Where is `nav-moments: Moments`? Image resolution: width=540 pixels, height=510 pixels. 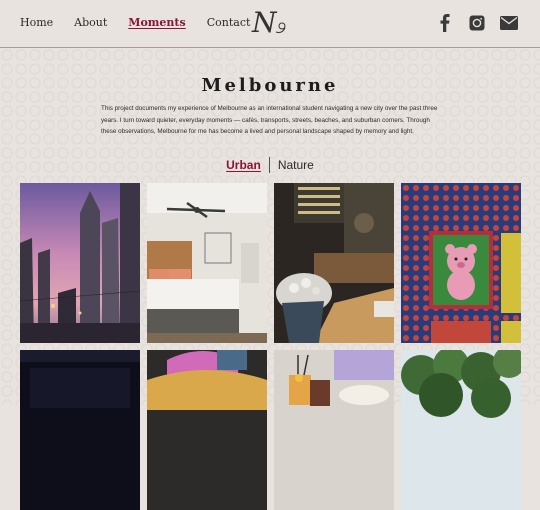
nav-moments: Moments is located at coordinates (156, 23).